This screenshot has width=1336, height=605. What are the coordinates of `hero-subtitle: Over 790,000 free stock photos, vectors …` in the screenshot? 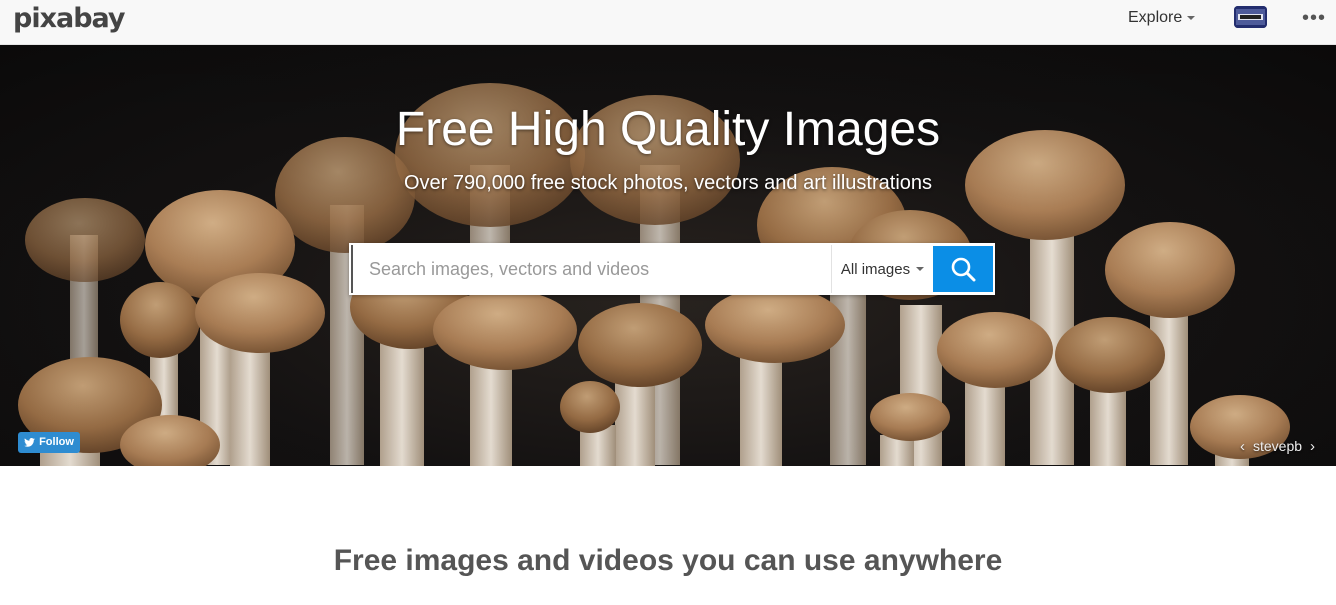 It's located at (668, 183).